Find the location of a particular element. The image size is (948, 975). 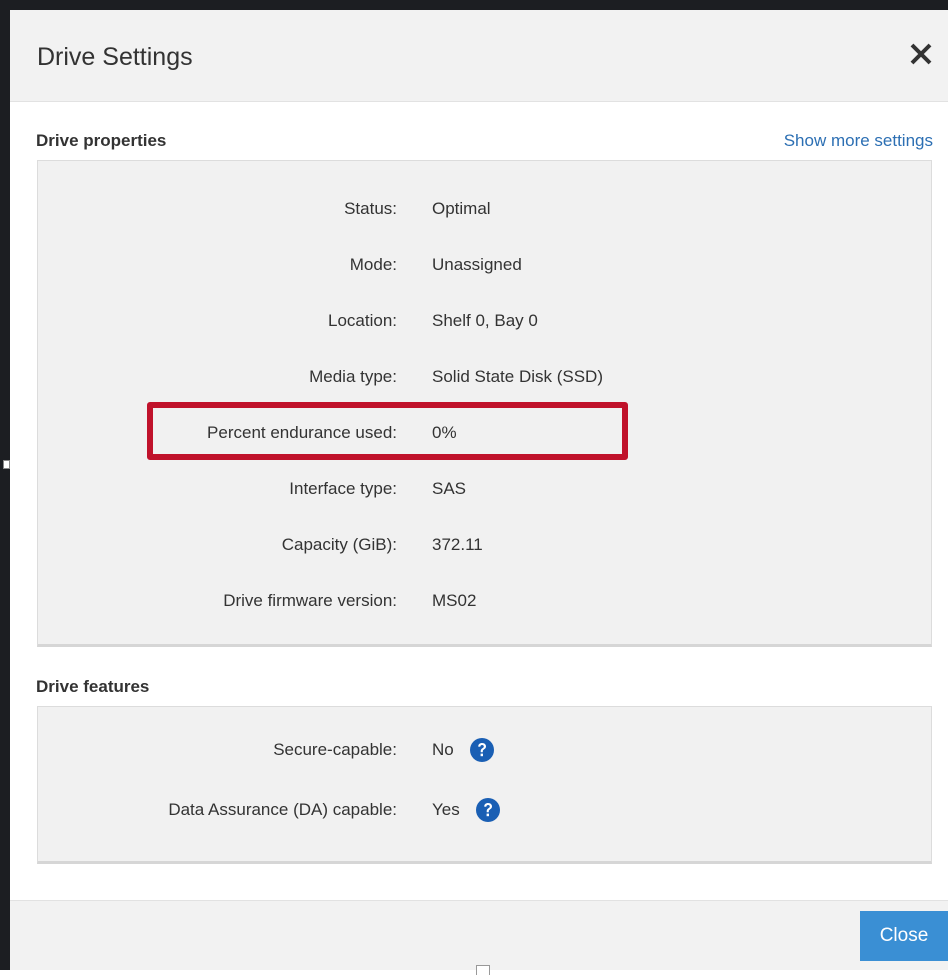

window-left-edge is located at coordinates (5, 485).